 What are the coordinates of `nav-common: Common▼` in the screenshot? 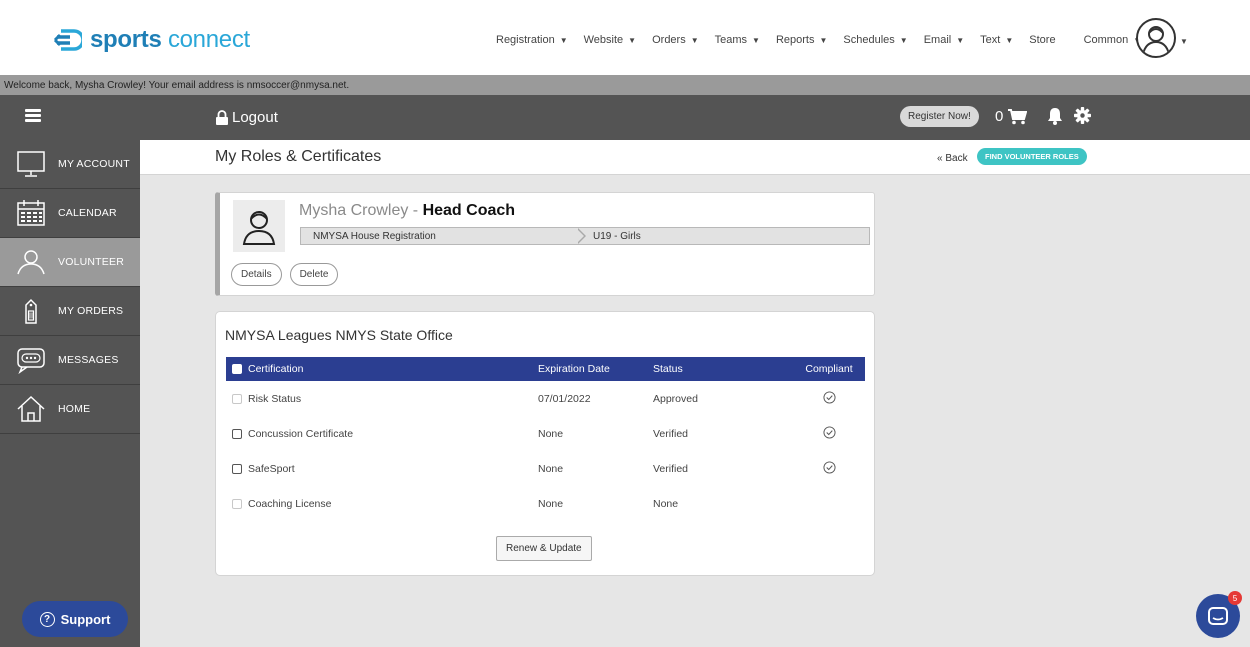 It's located at (1113, 40).